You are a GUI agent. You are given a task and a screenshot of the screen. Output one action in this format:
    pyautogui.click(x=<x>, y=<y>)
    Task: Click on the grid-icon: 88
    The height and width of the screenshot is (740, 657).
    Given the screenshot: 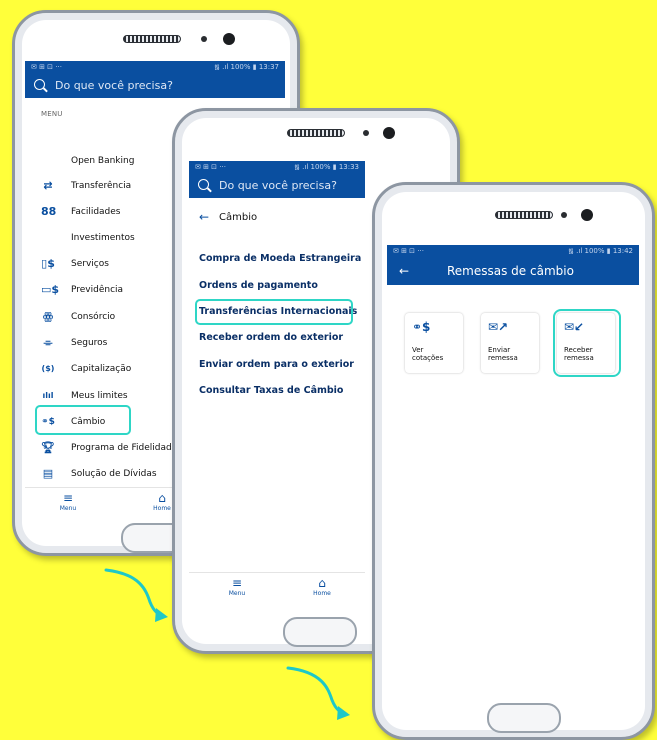 What is the action you would take?
    pyautogui.click(x=49, y=211)
    